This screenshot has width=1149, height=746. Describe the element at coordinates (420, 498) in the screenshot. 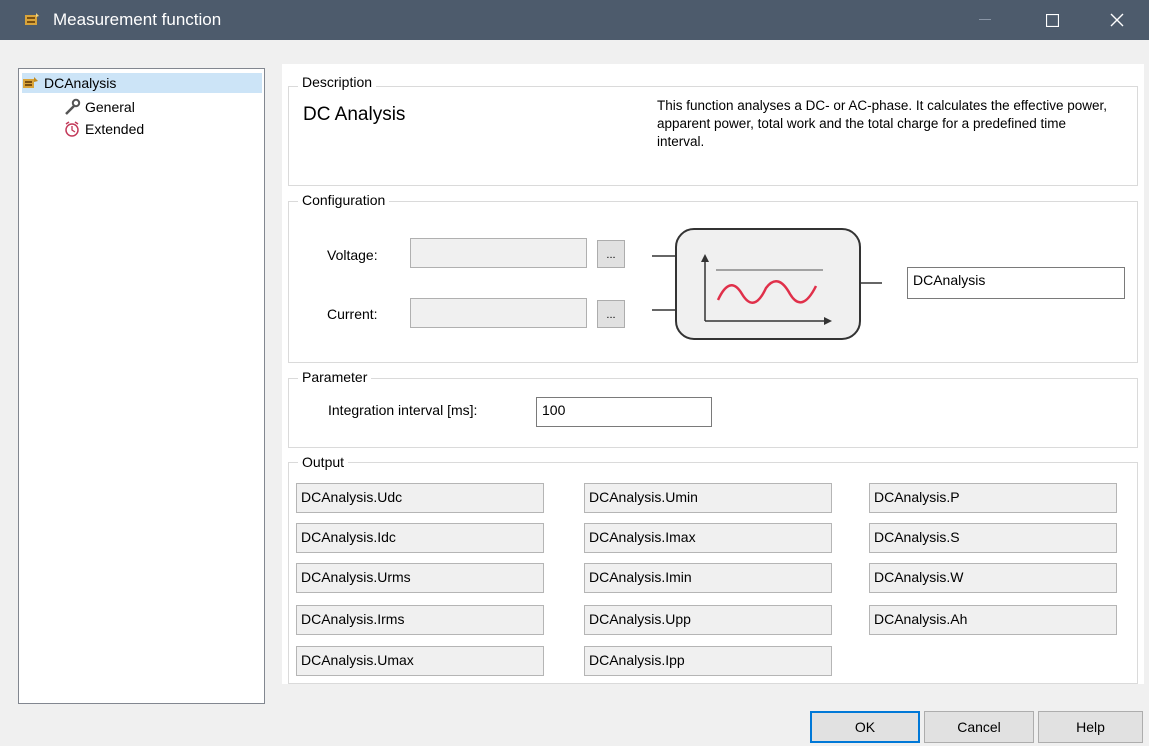

I see `output-field: DCAnalysis.Udc` at that location.